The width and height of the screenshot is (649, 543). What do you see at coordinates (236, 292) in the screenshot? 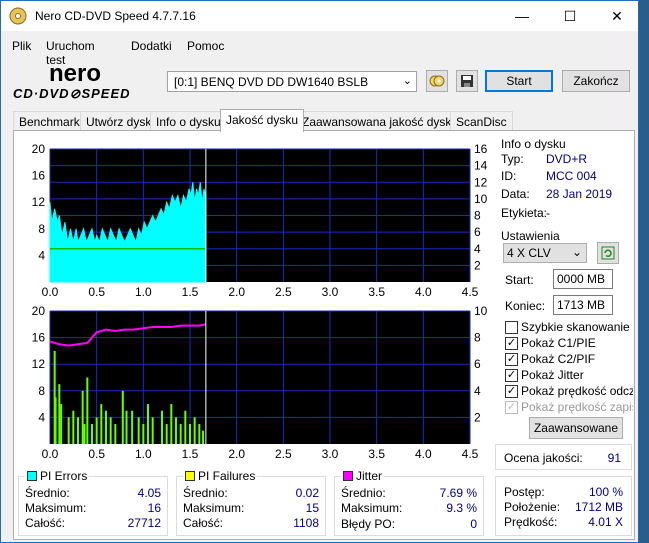
I see `x-tick-label: 2.0` at bounding box center [236, 292].